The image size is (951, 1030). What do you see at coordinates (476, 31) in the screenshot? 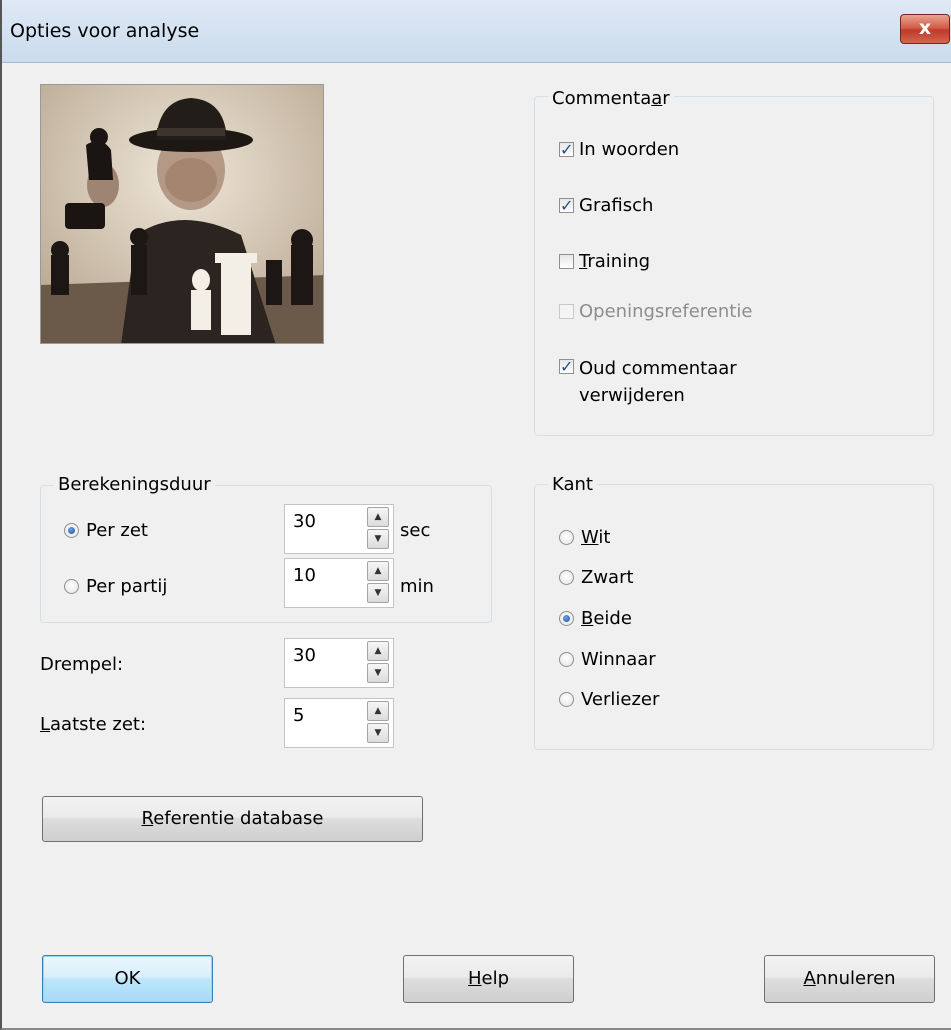
I see `title-bar: Opties voor analyse x` at bounding box center [476, 31].